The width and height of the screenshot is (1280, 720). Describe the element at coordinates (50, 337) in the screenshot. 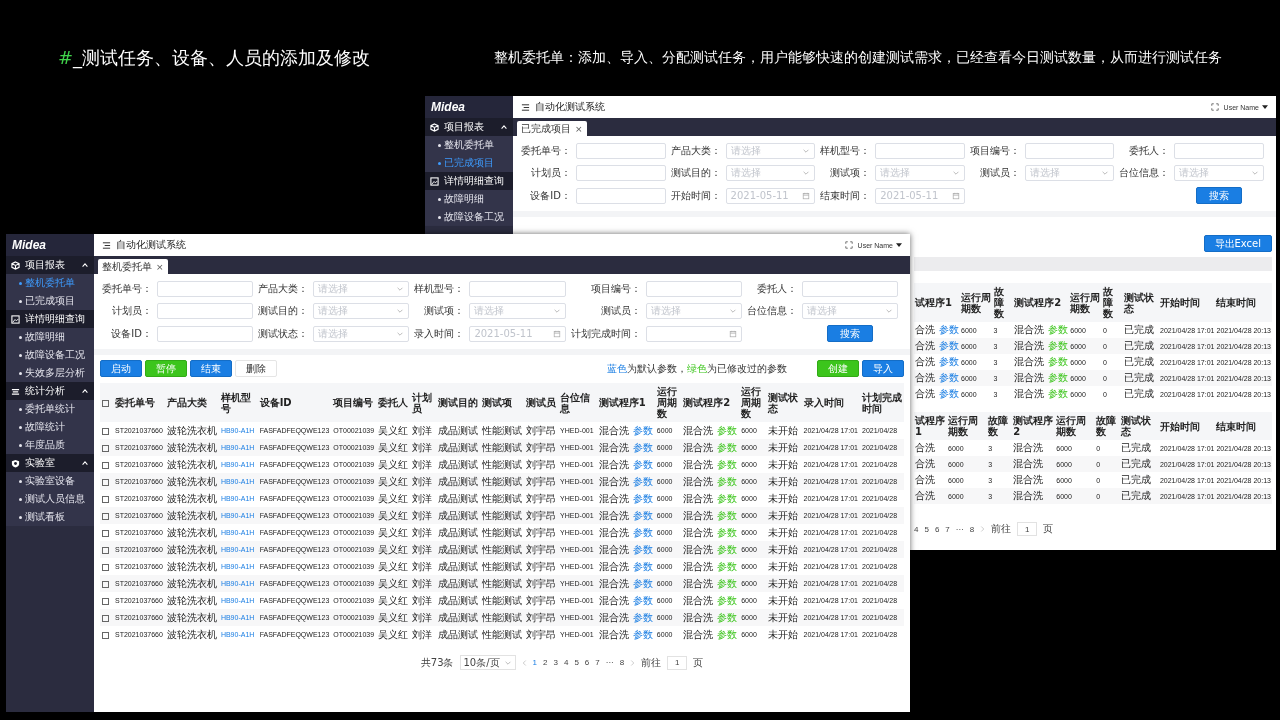

I see `sidebar-item: 故障明细` at that location.